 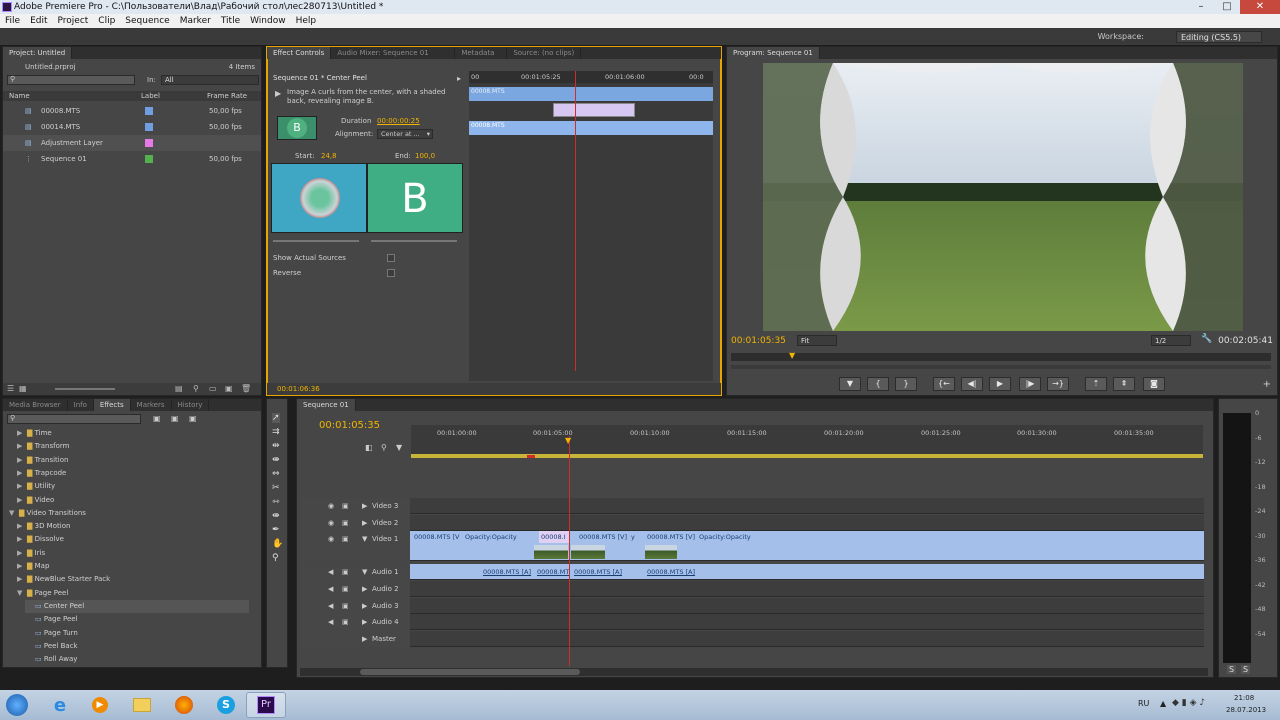 What do you see at coordinates (436, 537) in the screenshot?
I see `video-clip: 00008.MTS [V]` at bounding box center [436, 537].